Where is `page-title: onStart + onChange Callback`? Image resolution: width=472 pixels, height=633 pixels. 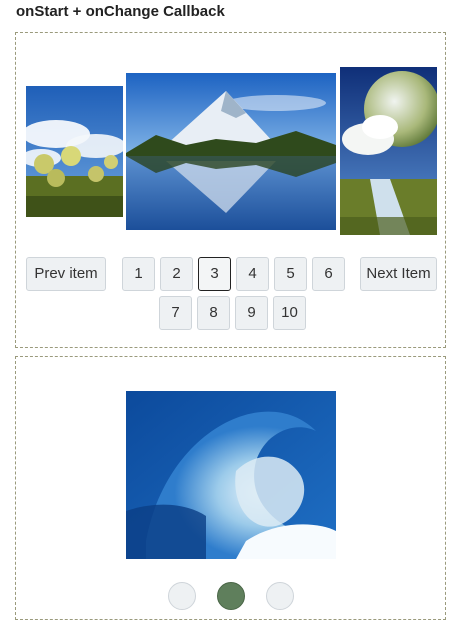 page-title: onStart + onChange Callback is located at coordinates (120, 11).